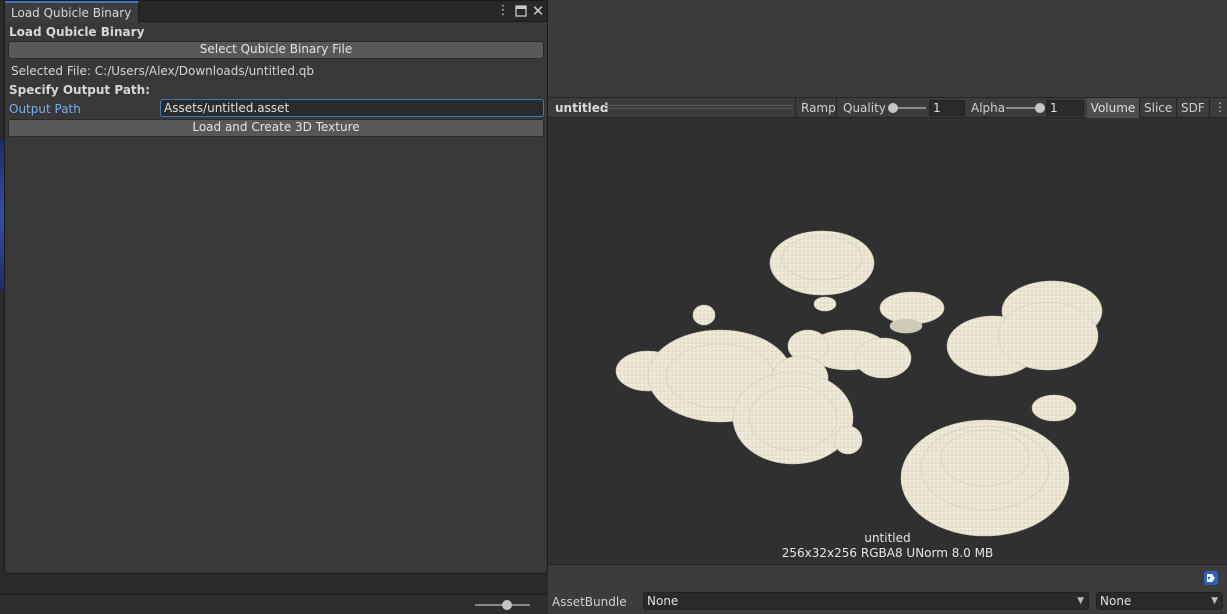 The image size is (1227, 614). What do you see at coordinates (988, 108) in the screenshot?
I see `alpha-label: Alpha` at bounding box center [988, 108].